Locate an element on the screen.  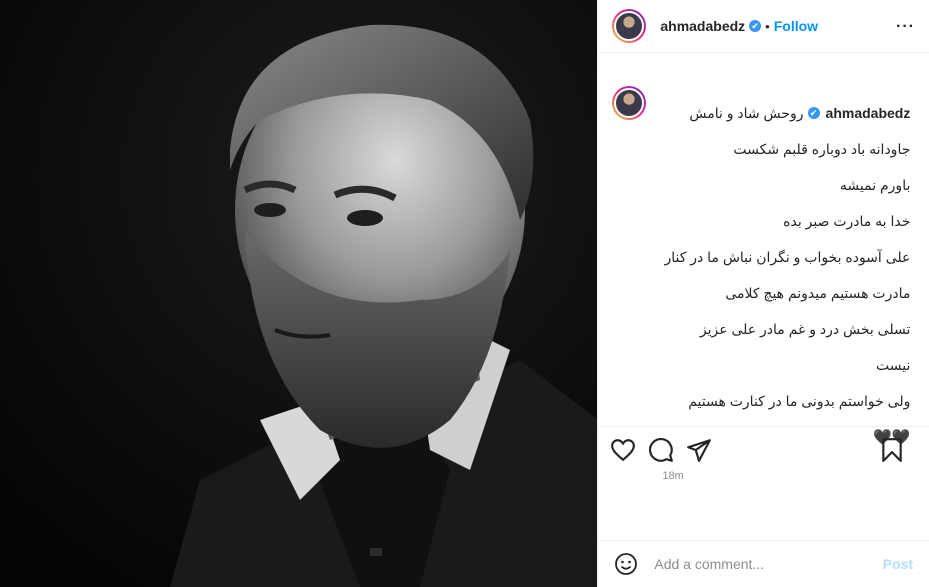
more-options-icon: ··· is located at coordinates (905, 27).